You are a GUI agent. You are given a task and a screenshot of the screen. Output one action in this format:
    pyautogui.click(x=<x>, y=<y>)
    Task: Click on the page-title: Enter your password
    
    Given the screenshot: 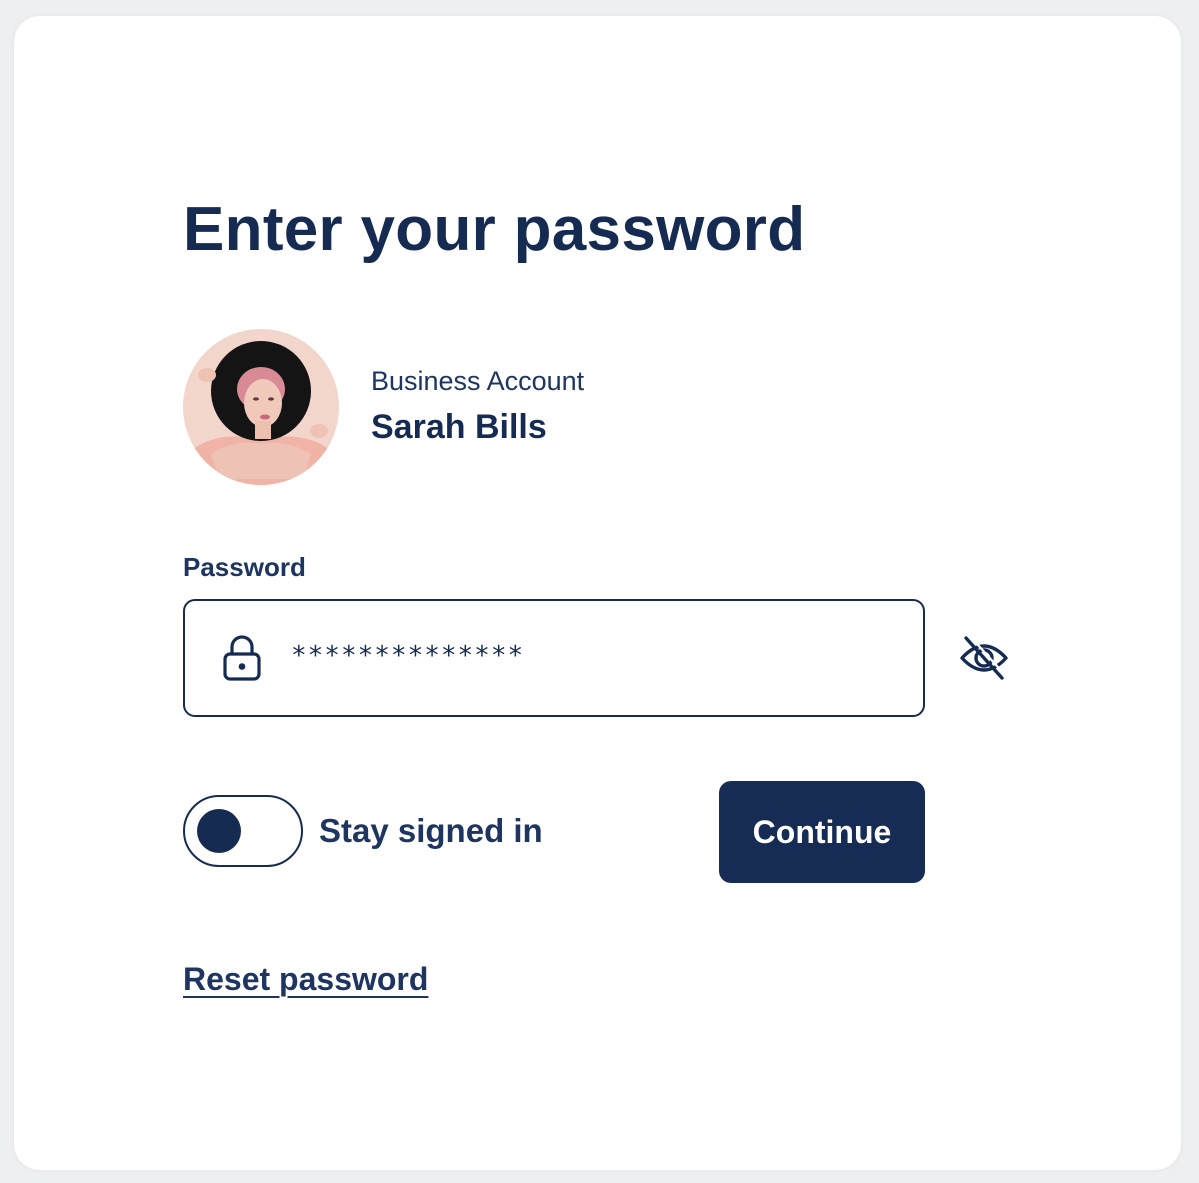 What is the action you would take?
    pyautogui.click(x=494, y=229)
    